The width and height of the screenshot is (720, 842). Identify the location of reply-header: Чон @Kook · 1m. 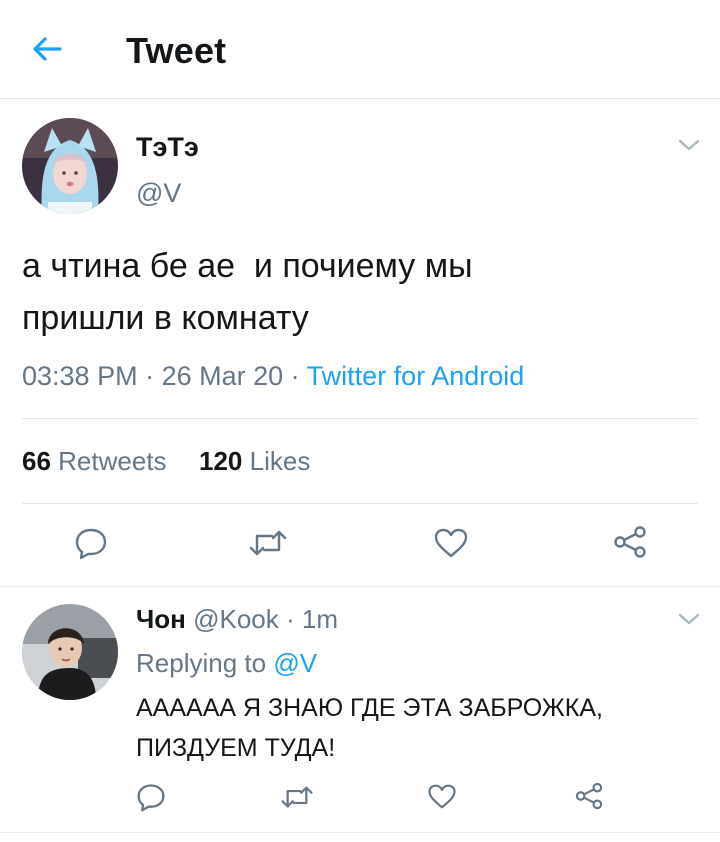
(237, 619).